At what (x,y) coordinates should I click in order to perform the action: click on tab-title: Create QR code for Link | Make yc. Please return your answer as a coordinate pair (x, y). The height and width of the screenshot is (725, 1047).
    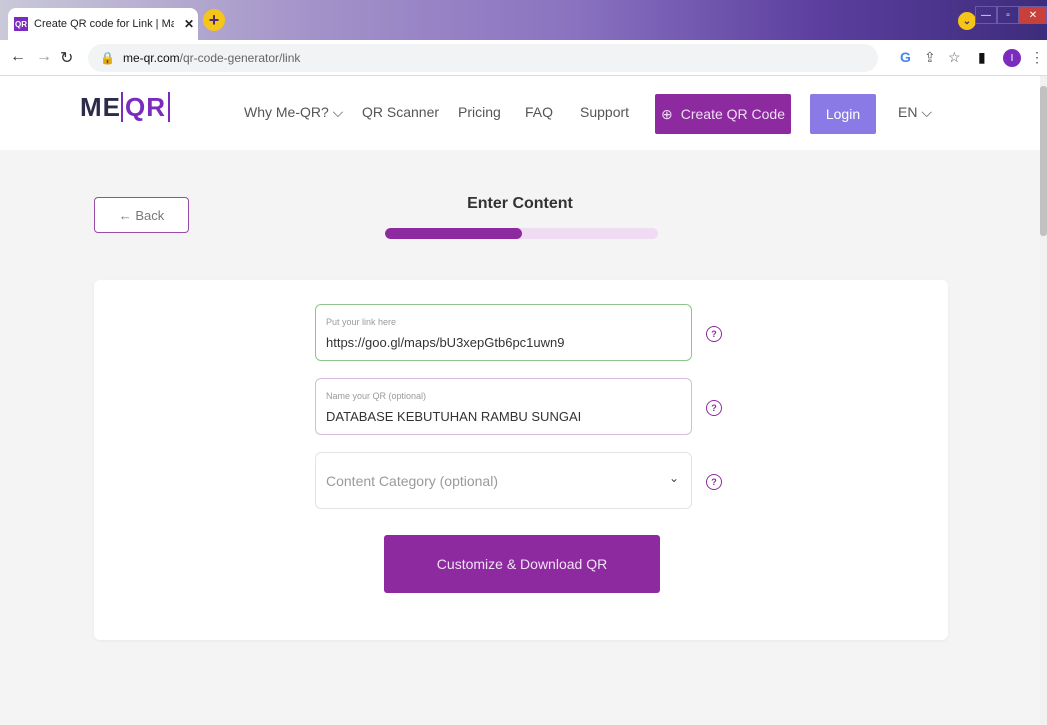
    Looking at the image, I should click on (104, 24).